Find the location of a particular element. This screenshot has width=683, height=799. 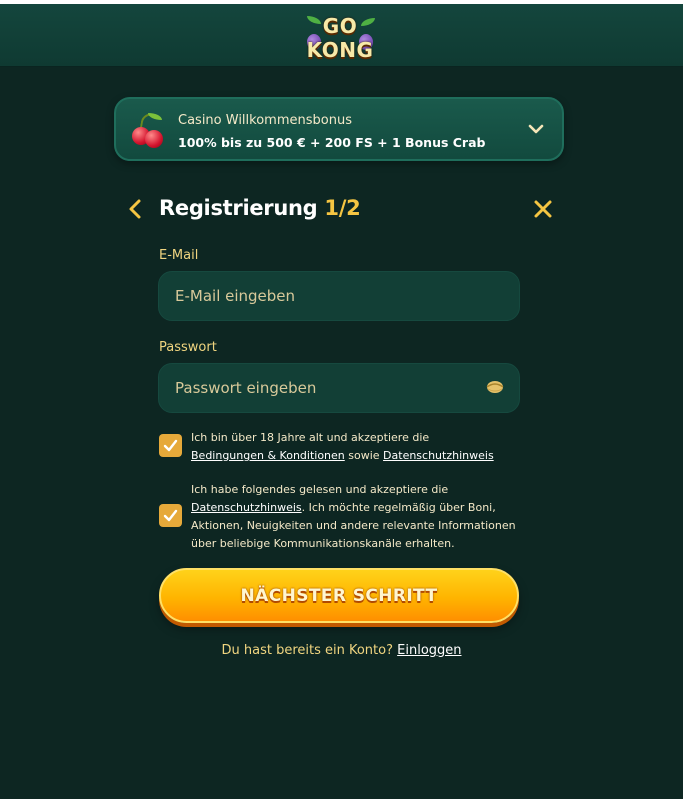

terms-link: Bedingungen & Konditionen is located at coordinates (268, 455).